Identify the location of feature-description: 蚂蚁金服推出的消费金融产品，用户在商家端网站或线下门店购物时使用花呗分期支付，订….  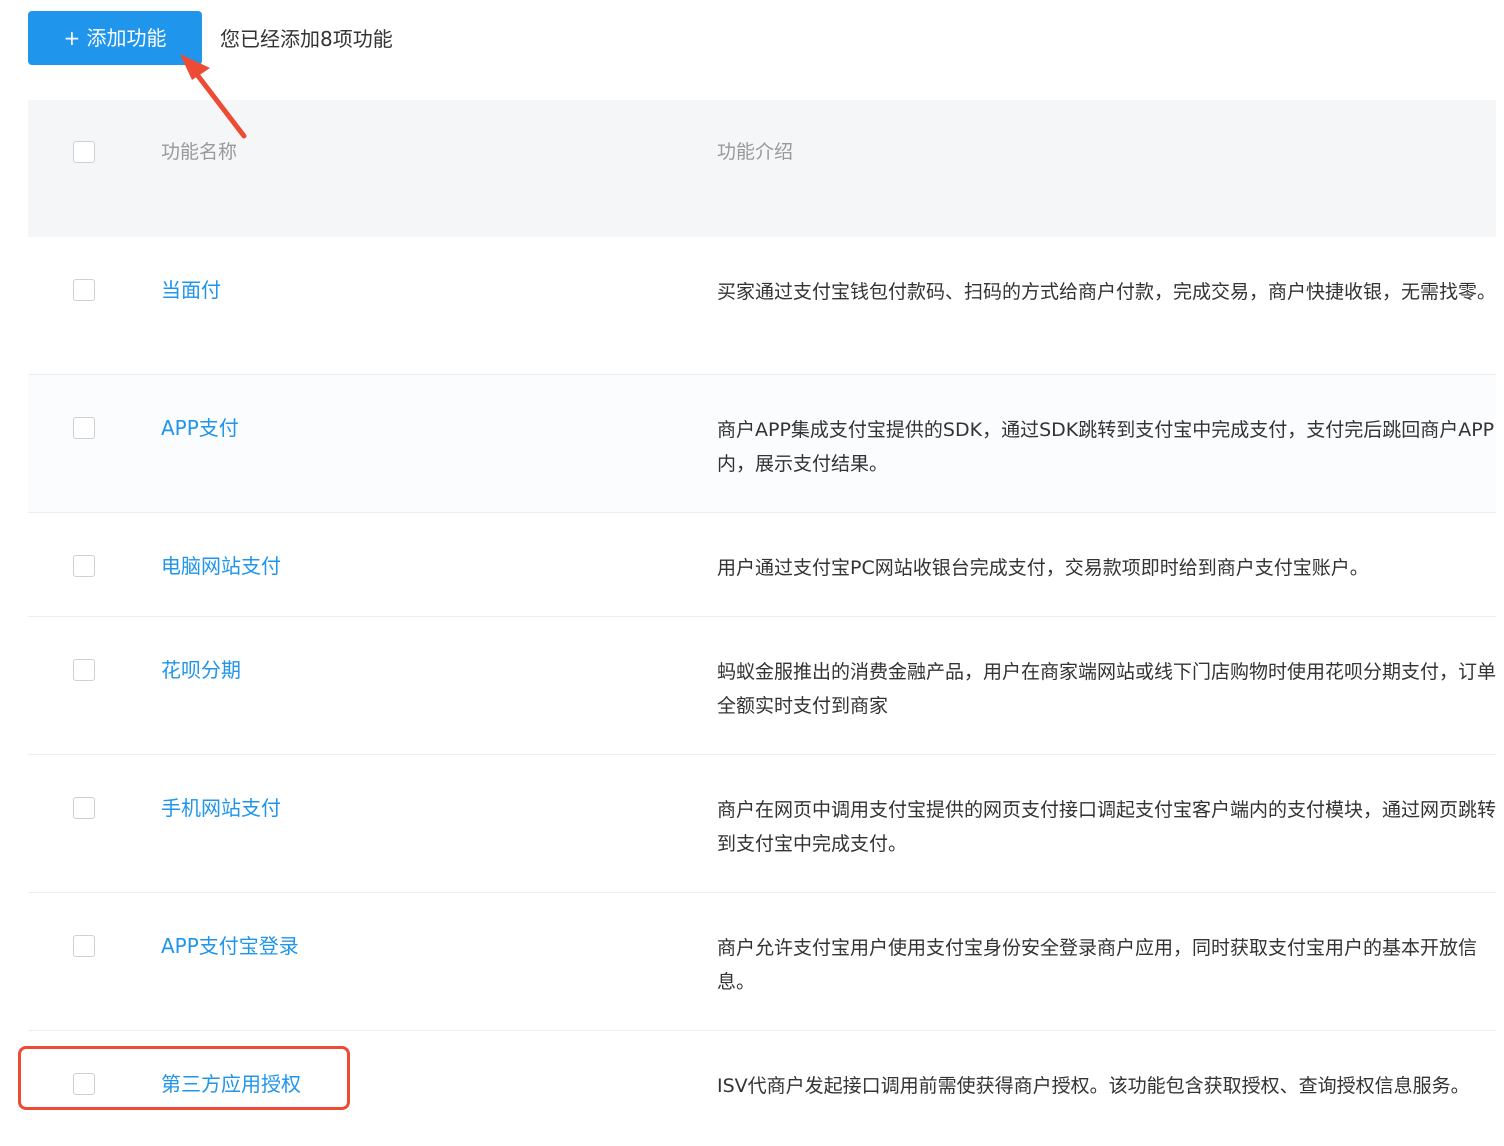
(1107, 689).